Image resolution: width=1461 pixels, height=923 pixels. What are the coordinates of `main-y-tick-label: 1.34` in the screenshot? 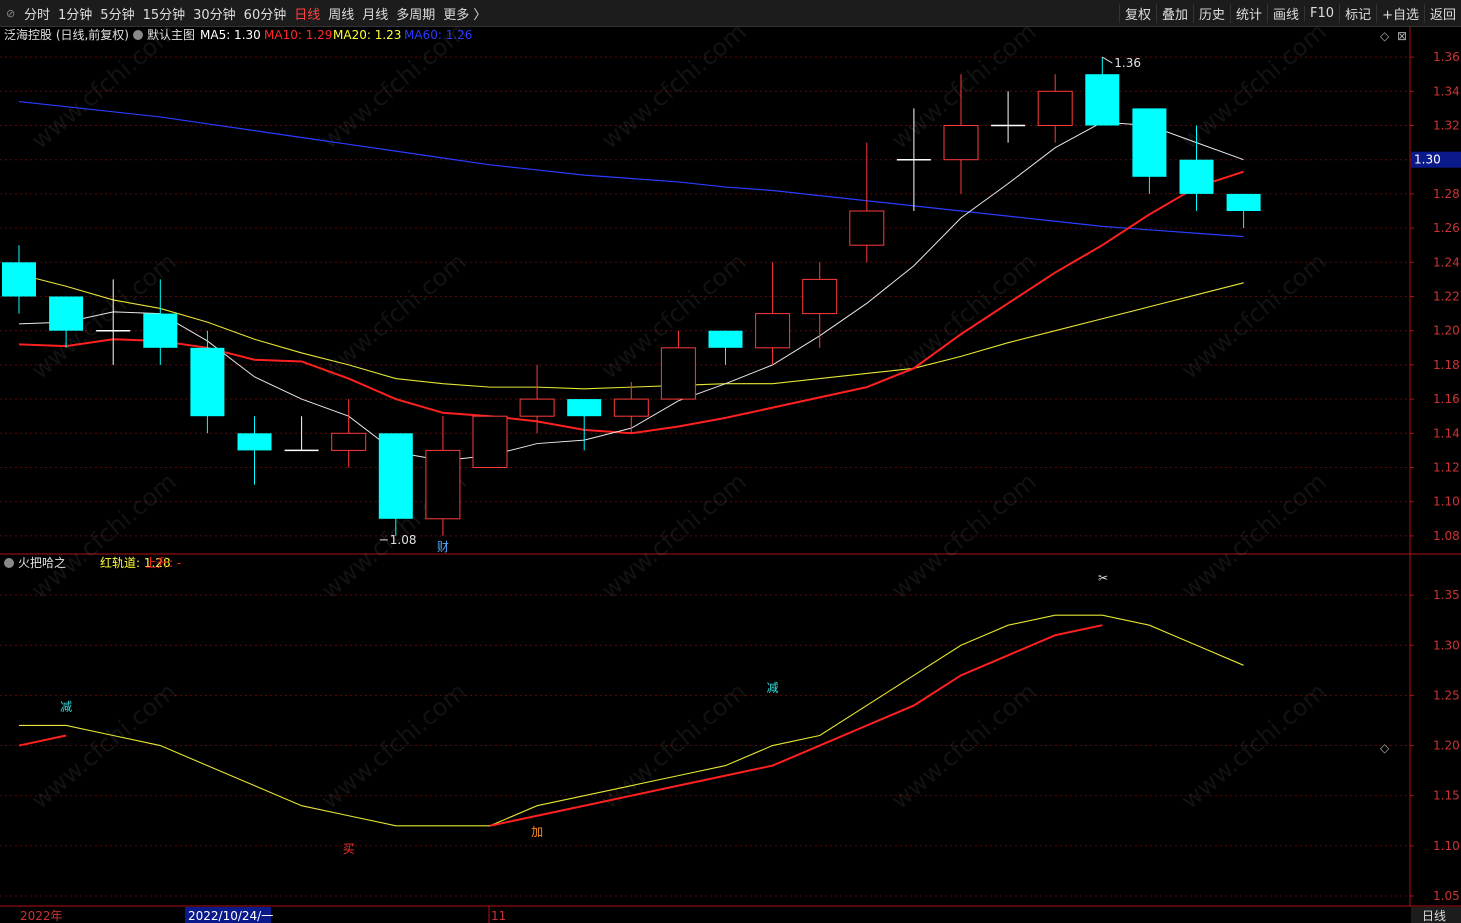 It's located at (1446, 91).